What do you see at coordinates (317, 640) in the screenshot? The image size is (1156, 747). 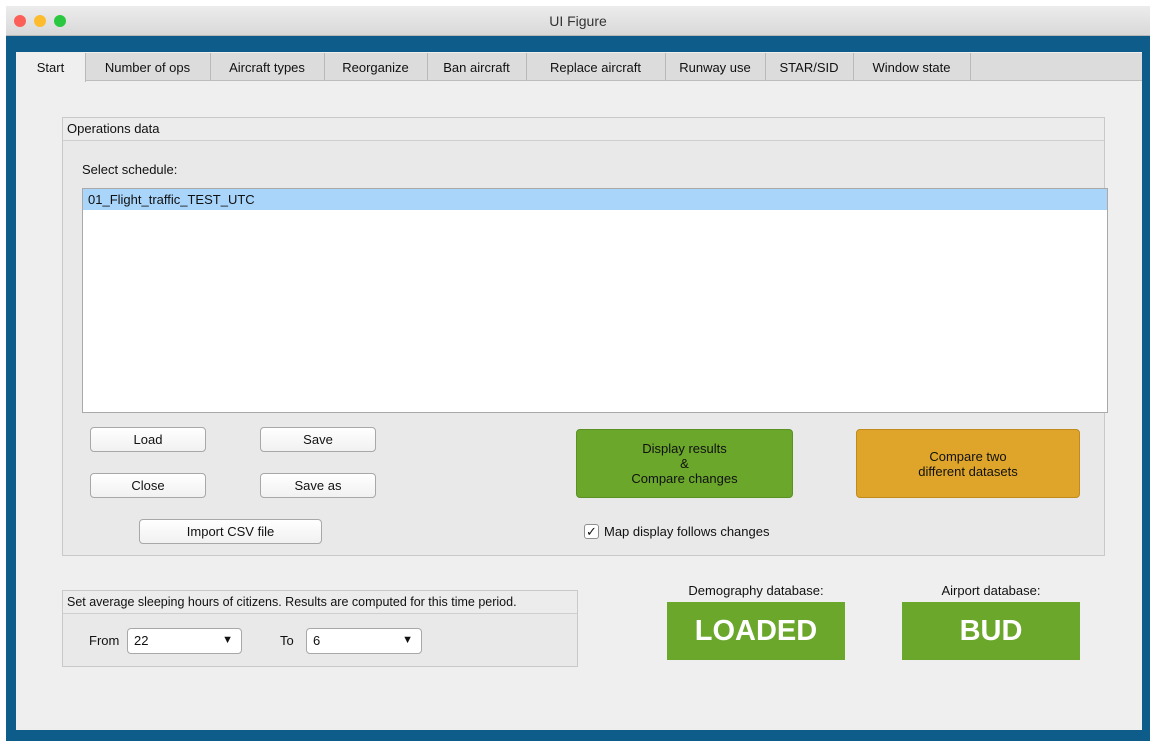 I see `to-value: 6` at bounding box center [317, 640].